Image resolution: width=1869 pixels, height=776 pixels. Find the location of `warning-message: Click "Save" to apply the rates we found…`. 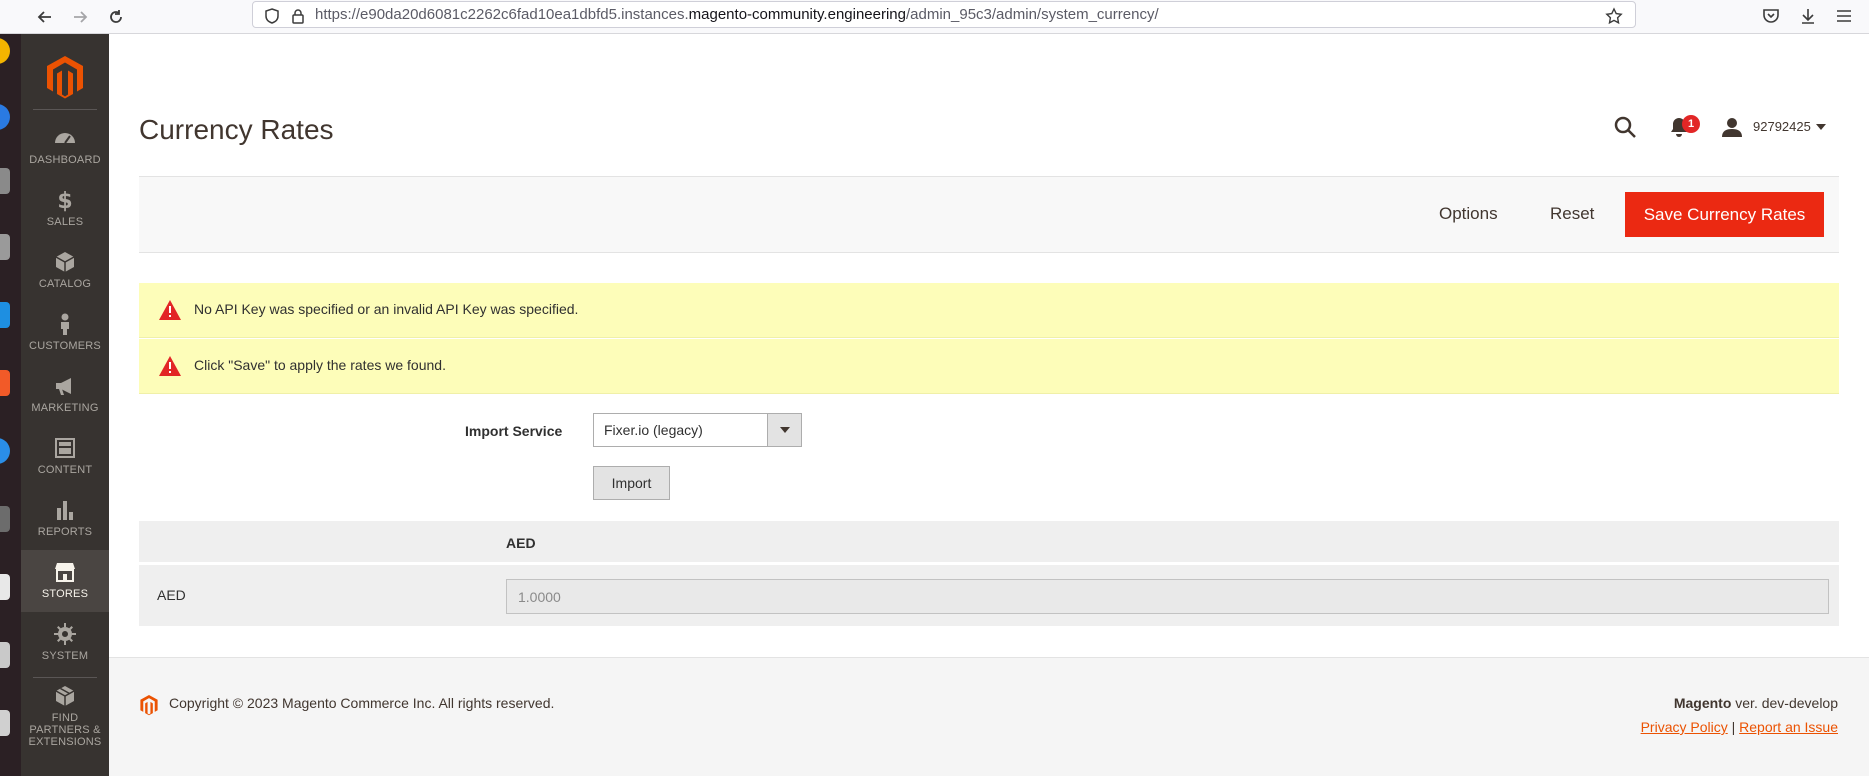

warning-message: Click "Save" to apply the rates we found… is located at coordinates (989, 366).